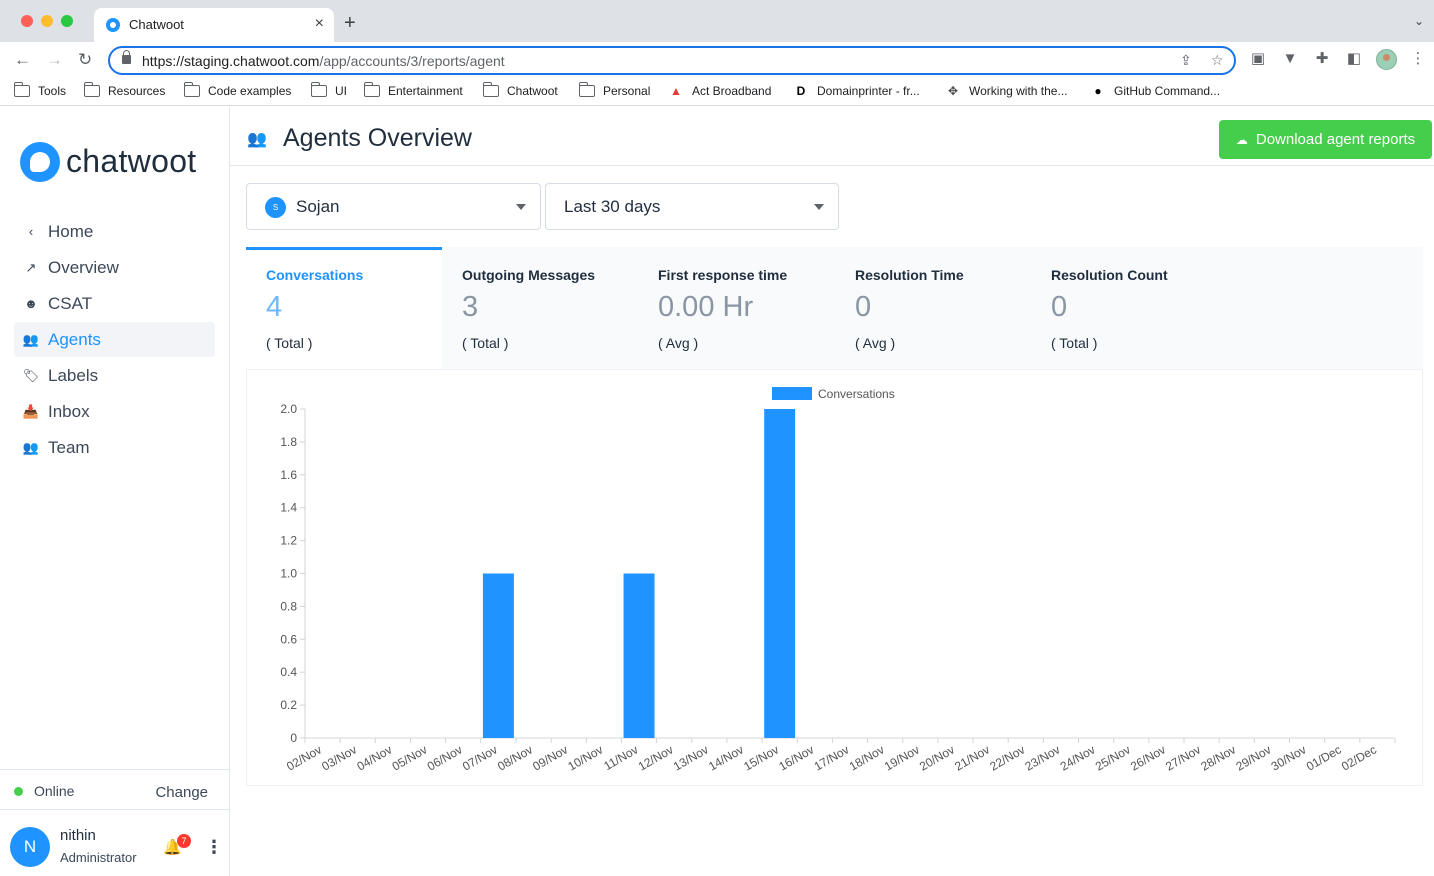  I want to click on legend-label: Conversations, so click(856, 394).